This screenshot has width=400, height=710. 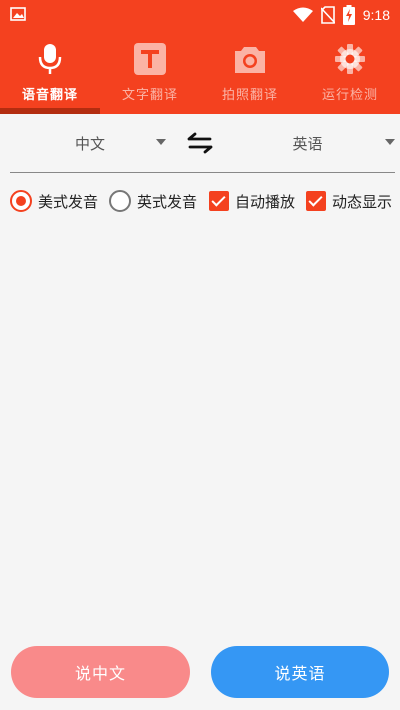 I want to click on speak-english-button: 说英语, so click(x=300, y=672).